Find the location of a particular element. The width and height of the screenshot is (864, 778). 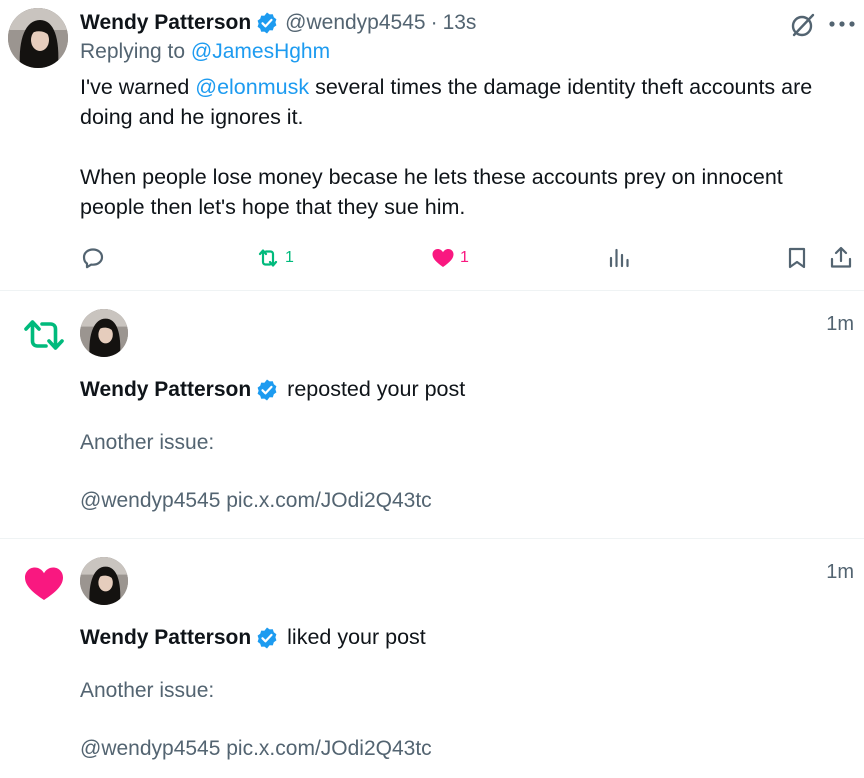

tweet-header: Wendy Patterson @wendyp4545 · 13s is located at coordinates (278, 23).